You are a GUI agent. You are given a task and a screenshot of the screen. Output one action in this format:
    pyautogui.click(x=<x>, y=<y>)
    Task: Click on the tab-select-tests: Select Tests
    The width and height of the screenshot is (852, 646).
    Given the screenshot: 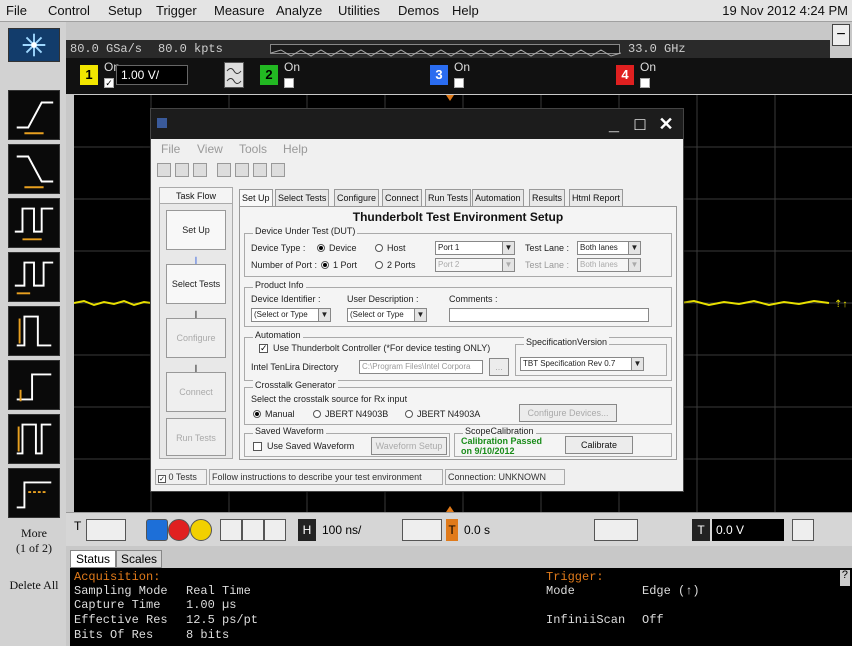 What is the action you would take?
    pyautogui.click(x=302, y=198)
    